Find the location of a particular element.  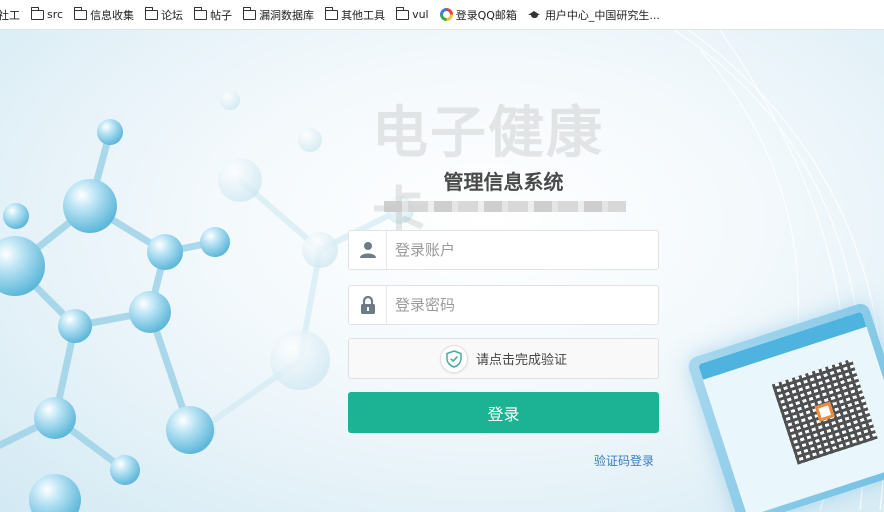

bookmark-label: 社工 is located at coordinates (10, 15).